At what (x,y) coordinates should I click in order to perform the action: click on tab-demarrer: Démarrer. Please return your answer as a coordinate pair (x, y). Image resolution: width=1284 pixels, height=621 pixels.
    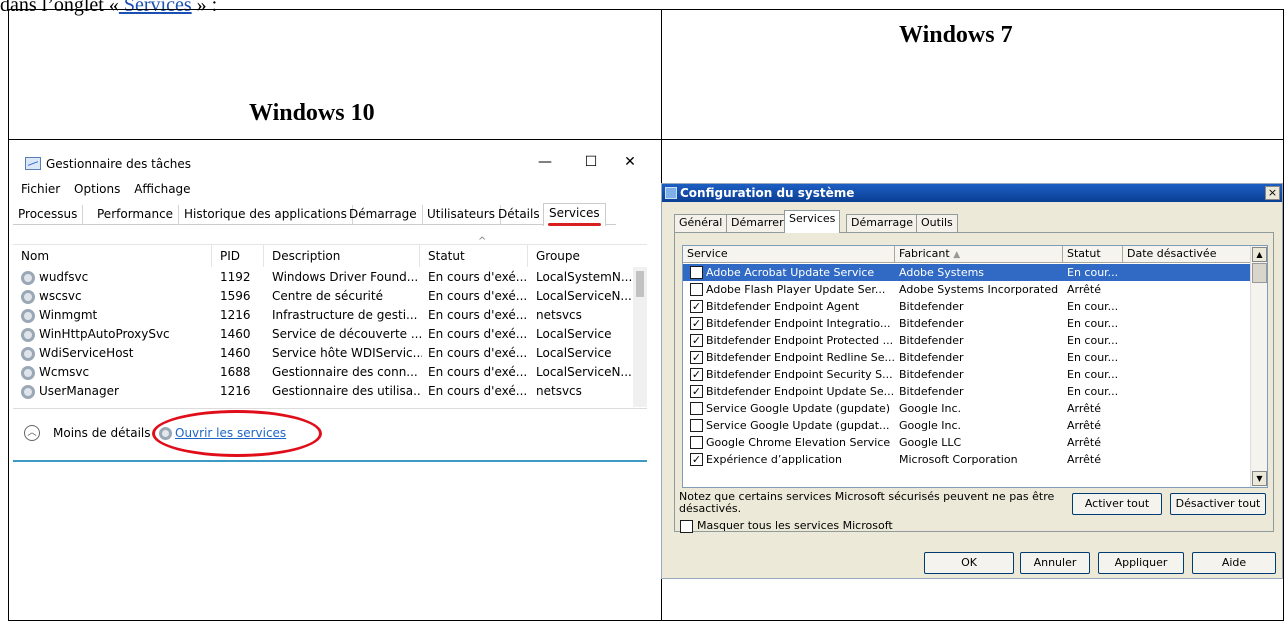
    Looking at the image, I should click on (757, 223).